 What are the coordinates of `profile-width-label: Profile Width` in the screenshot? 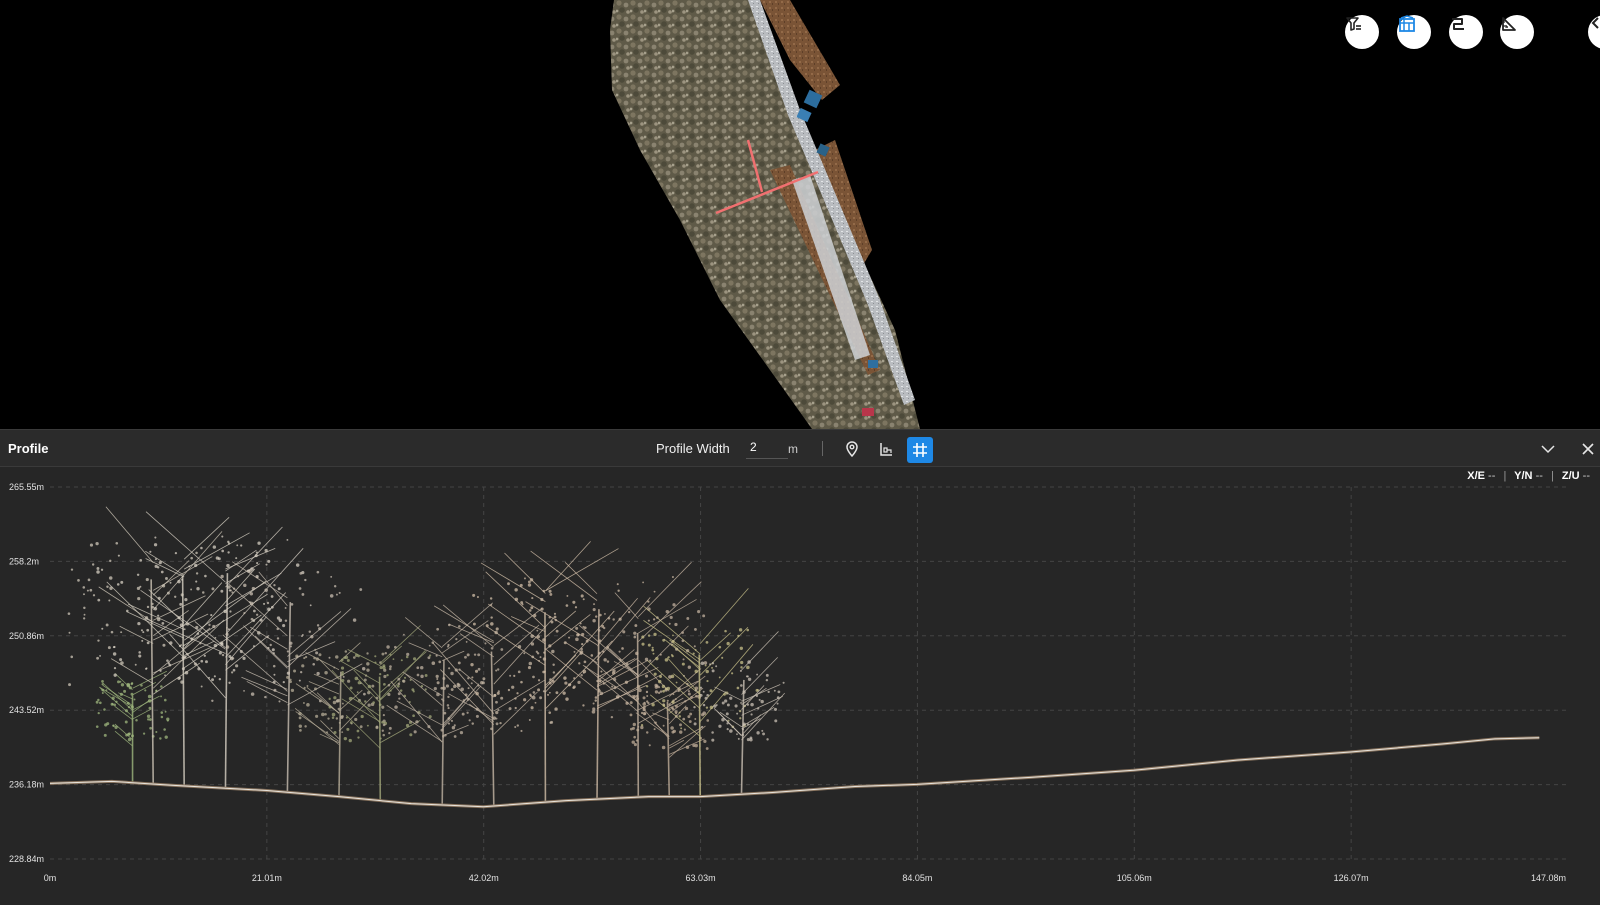 It's located at (693, 448).